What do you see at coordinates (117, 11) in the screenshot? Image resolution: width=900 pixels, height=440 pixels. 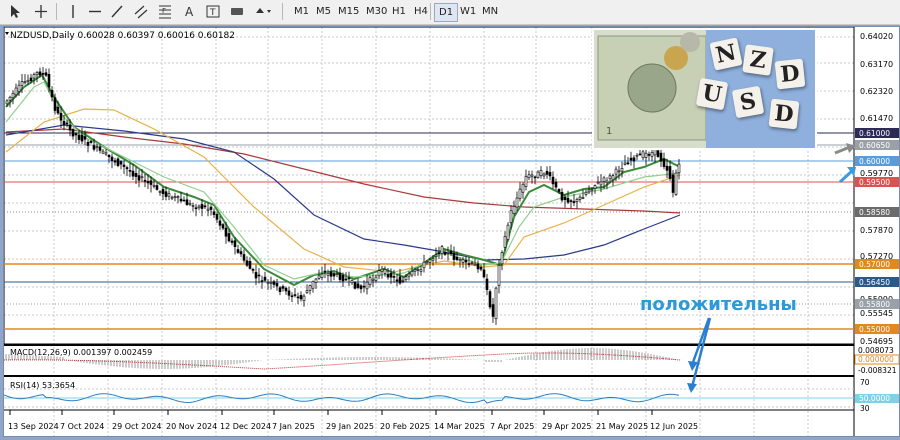 I see `trendline-icon` at bounding box center [117, 11].